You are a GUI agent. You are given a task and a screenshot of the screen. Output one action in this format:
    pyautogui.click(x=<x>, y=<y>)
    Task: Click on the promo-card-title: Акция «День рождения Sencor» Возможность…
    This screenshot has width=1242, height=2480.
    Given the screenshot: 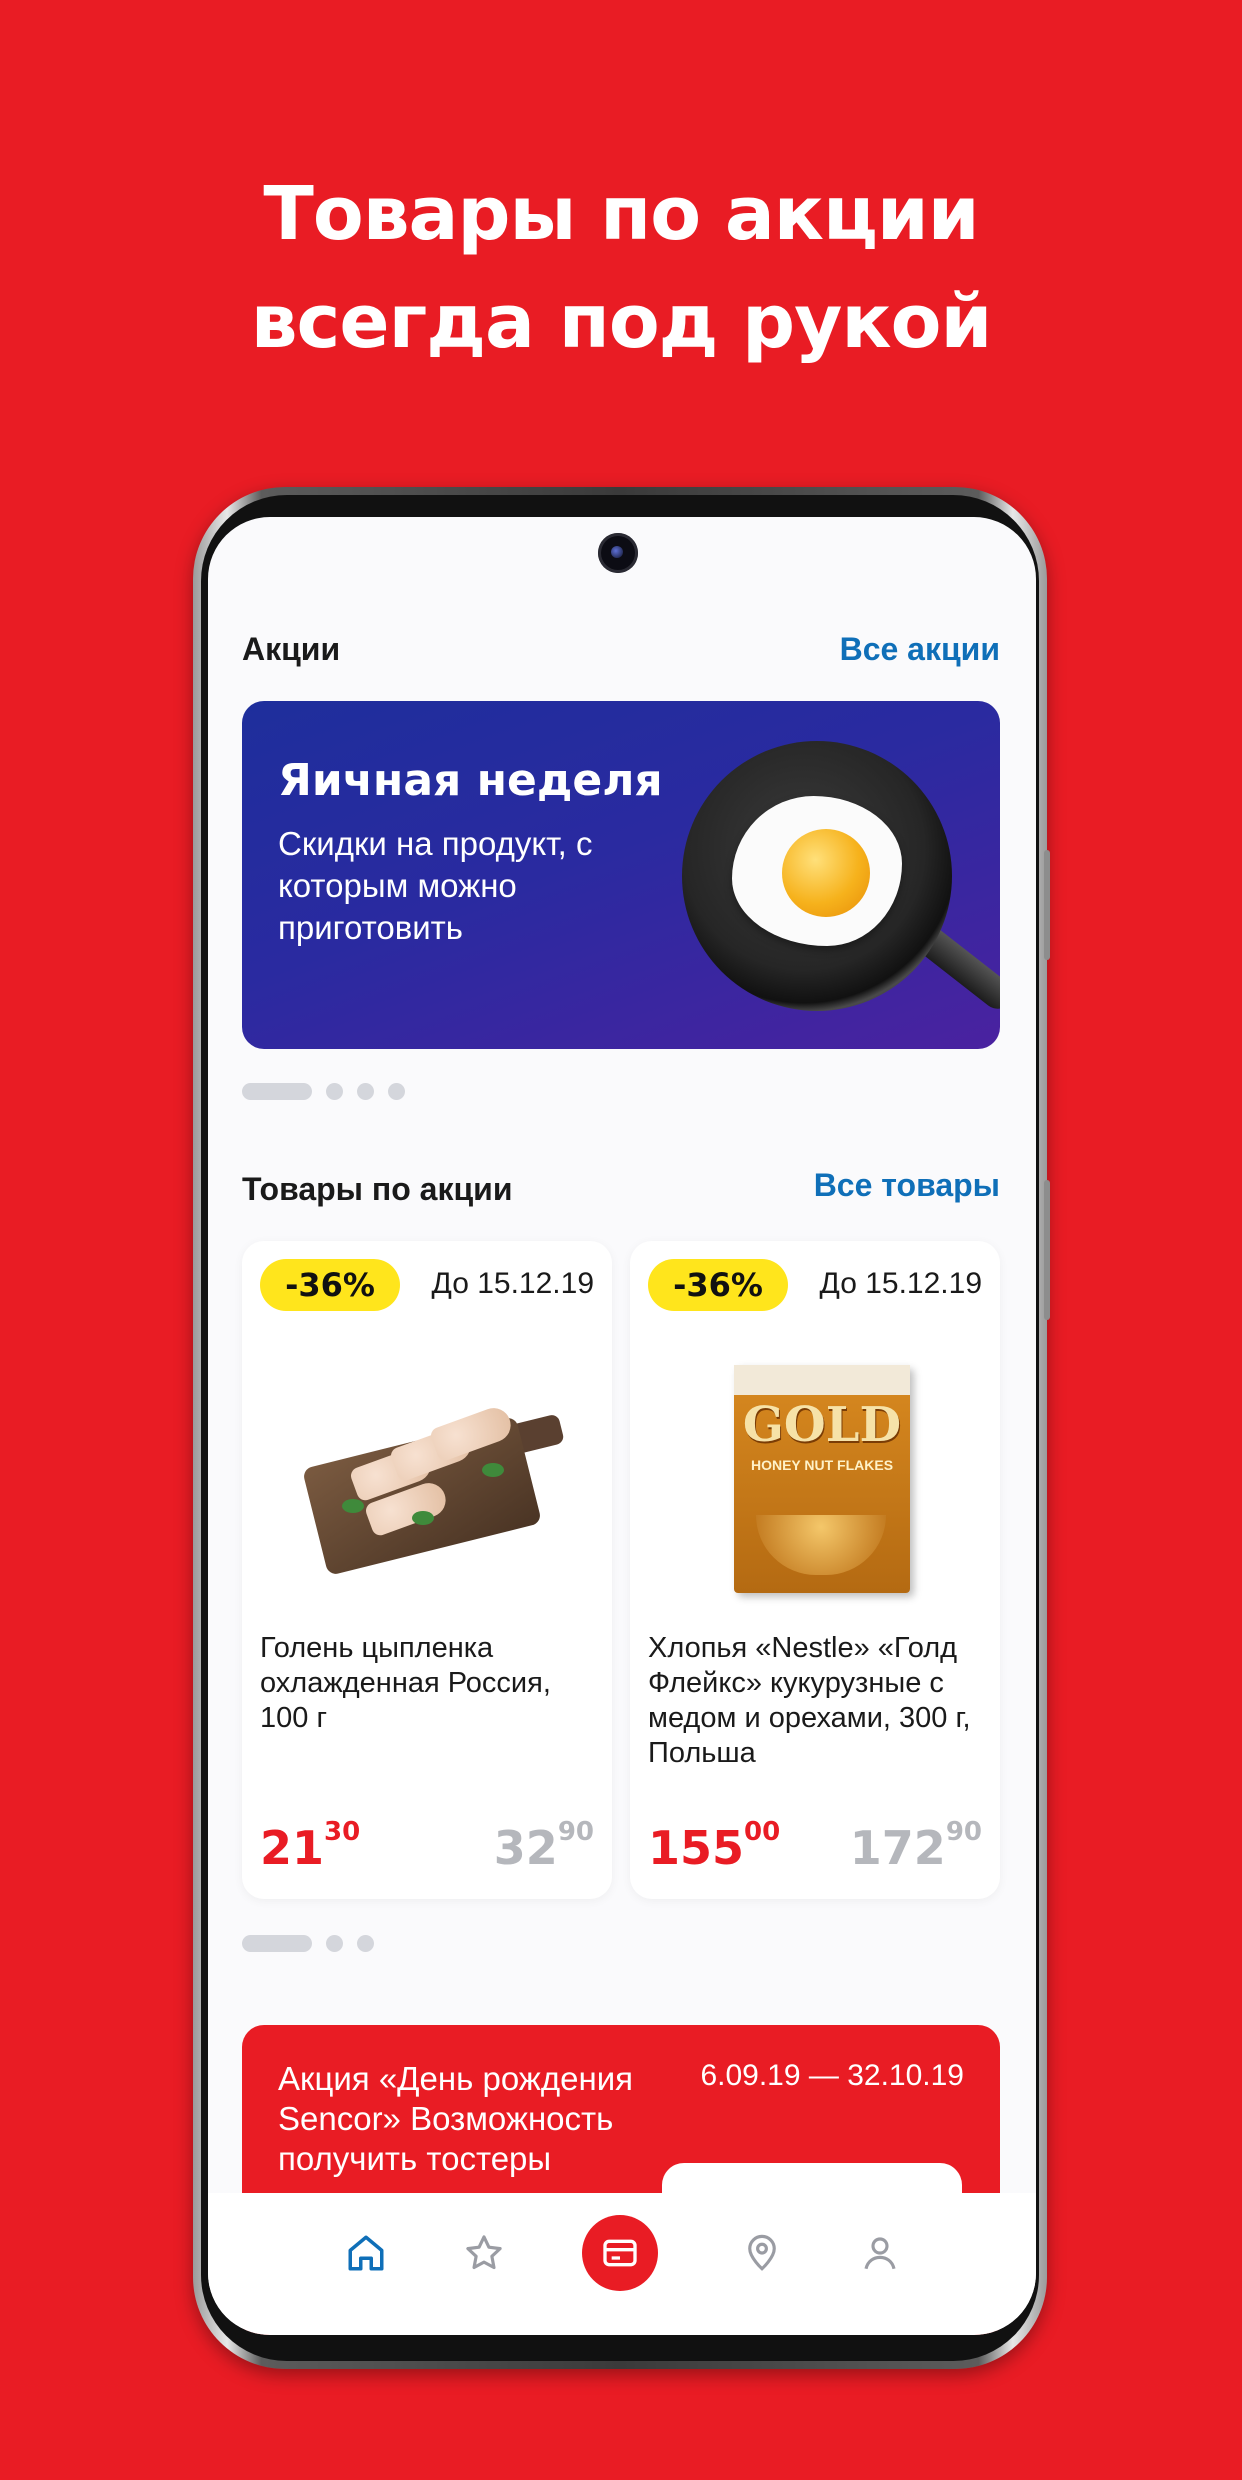 What is the action you would take?
    pyautogui.click(x=456, y=2118)
    